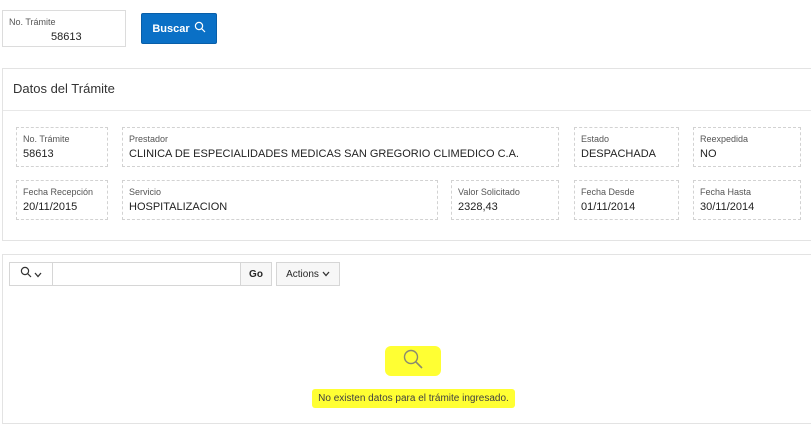 The width and height of the screenshot is (811, 424). What do you see at coordinates (256, 274) in the screenshot?
I see `go-button: Go` at bounding box center [256, 274].